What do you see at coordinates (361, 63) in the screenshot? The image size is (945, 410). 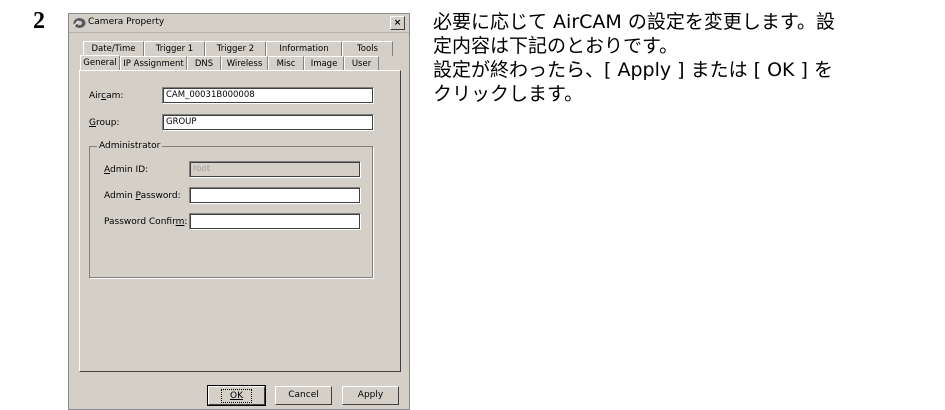 I see `tab-user: User` at bounding box center [361, 63].